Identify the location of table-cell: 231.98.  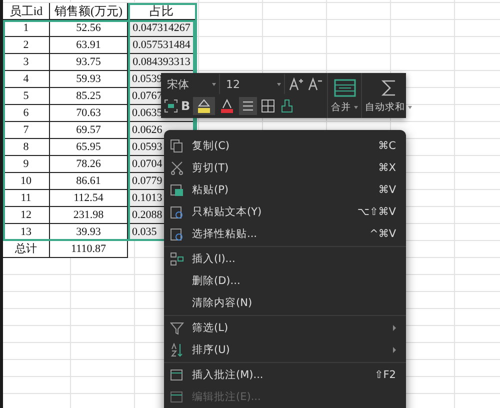
(89, 215).